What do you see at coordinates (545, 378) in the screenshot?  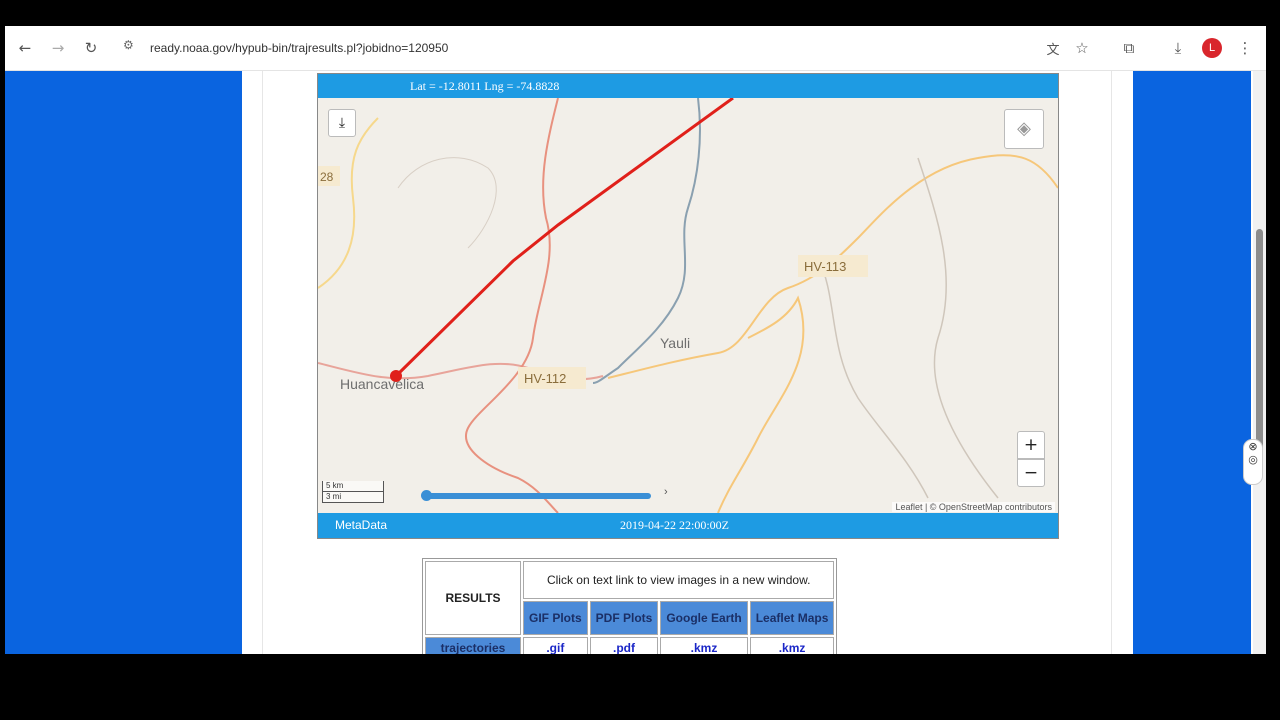 I see `hv112-label: HV-112` at bounding box center [545, 378].